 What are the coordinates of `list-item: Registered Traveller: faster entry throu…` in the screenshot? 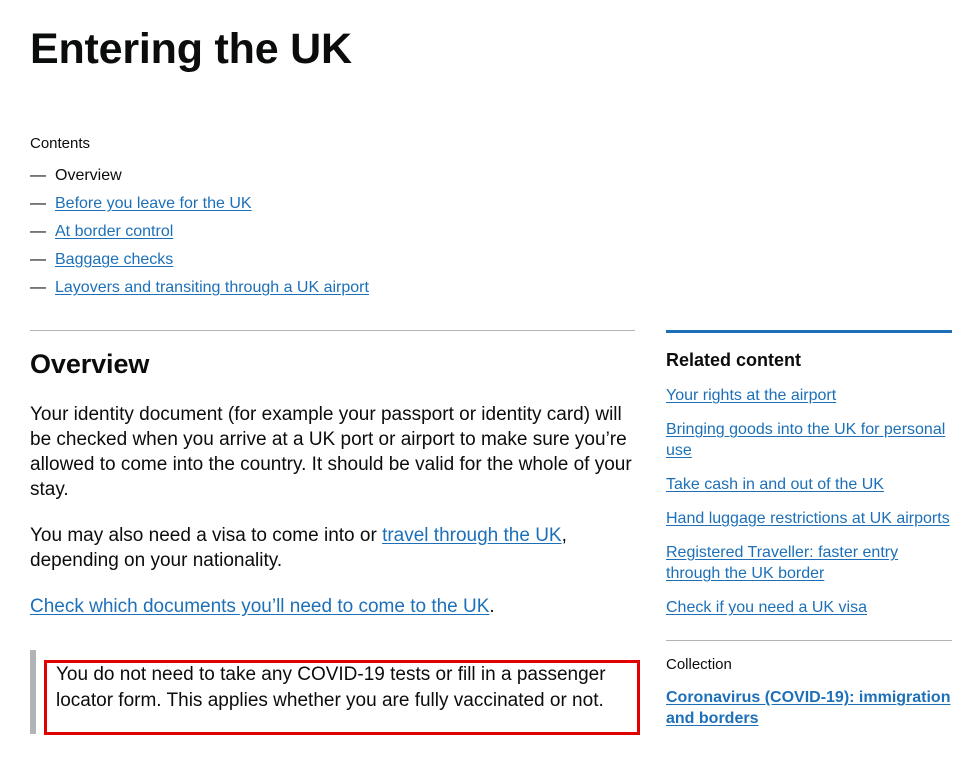 It's located at (809, 563).